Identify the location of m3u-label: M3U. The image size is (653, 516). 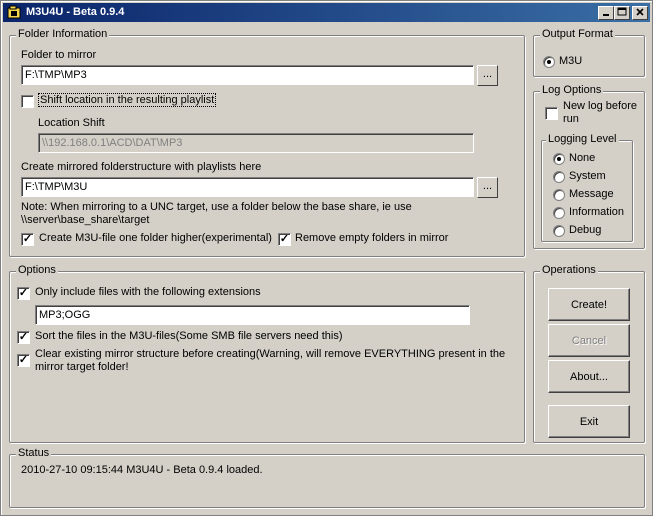
(570, 61).